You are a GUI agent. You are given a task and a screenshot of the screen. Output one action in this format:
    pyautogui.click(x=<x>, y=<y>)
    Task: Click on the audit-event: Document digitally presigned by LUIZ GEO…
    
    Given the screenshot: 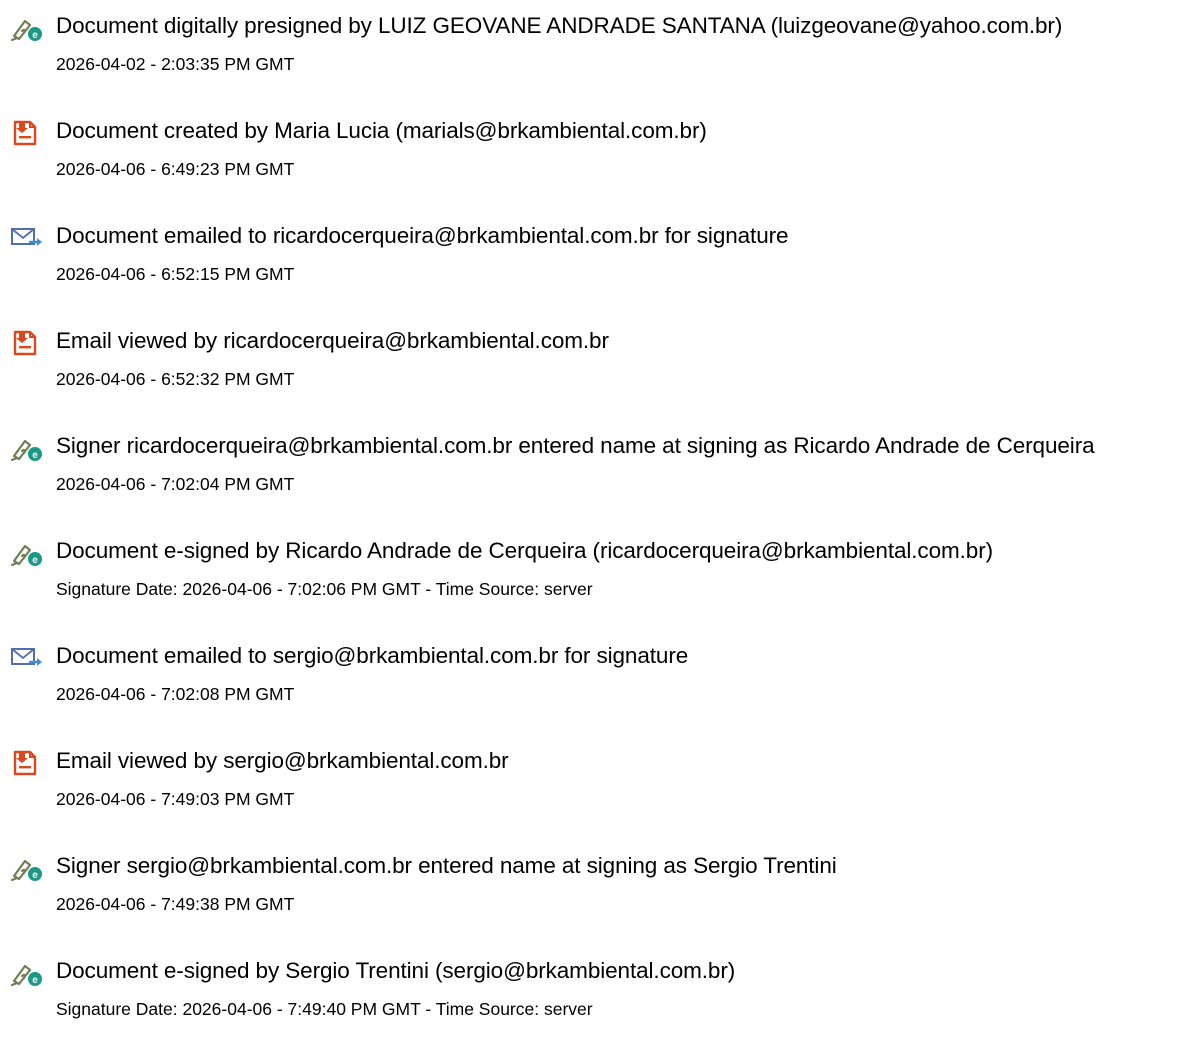 What is the action you would take?
    pyautogui.click(x=598, y=52)
    